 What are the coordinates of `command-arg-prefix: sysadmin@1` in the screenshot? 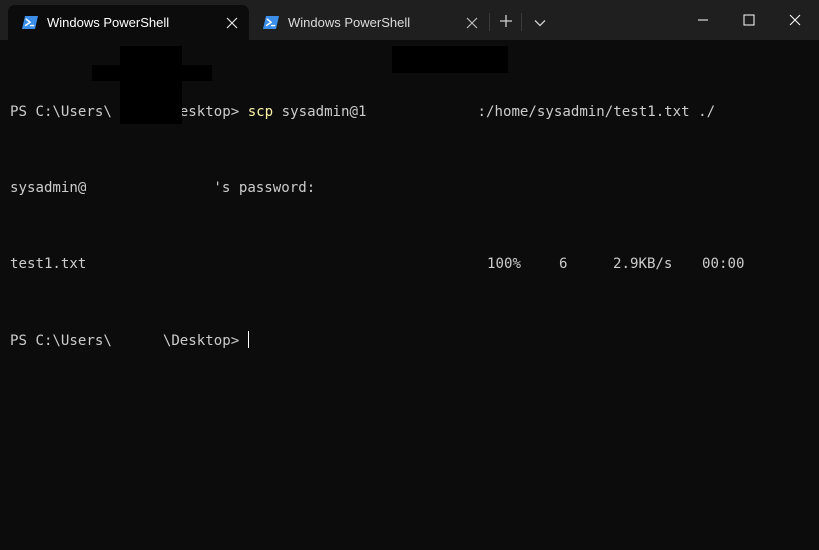 It's located at (320, 112).